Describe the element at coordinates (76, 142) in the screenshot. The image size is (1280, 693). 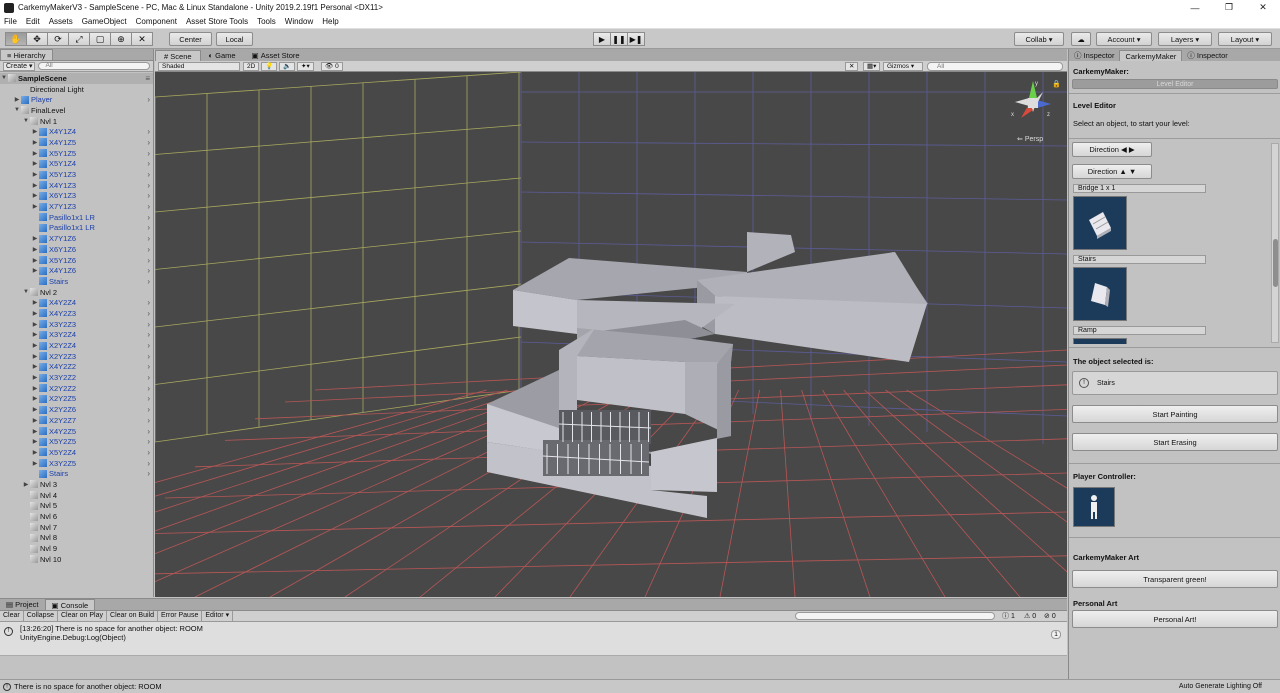
I see `hierarchy-row: ▶ X4Y1Z5 ›` at that location.